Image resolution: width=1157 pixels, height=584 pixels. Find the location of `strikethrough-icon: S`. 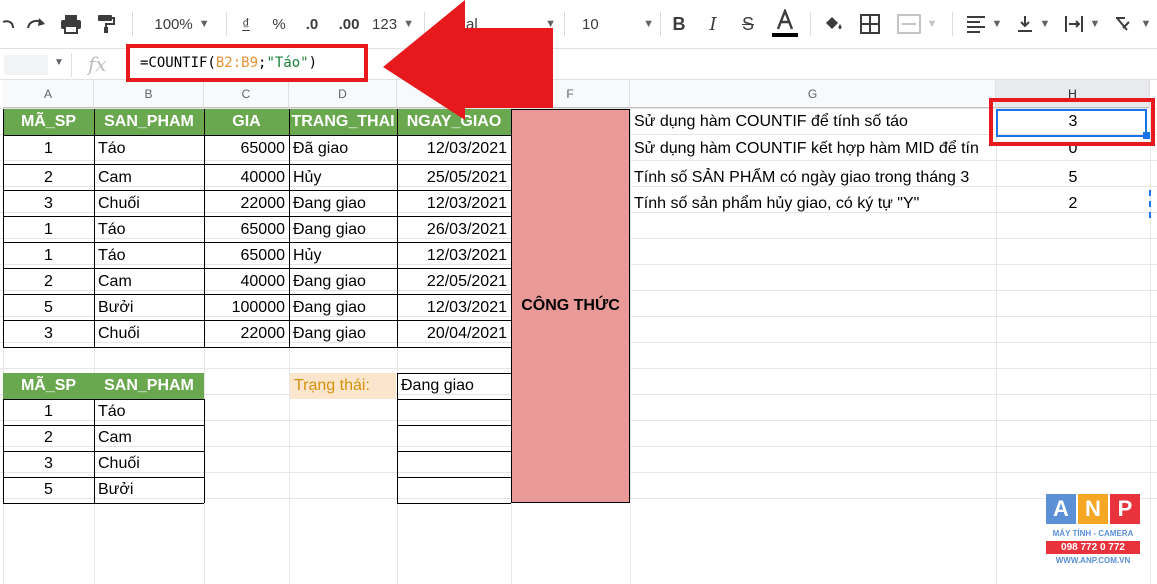

strikethrough-icon: S is located at coordinates (748, 24).